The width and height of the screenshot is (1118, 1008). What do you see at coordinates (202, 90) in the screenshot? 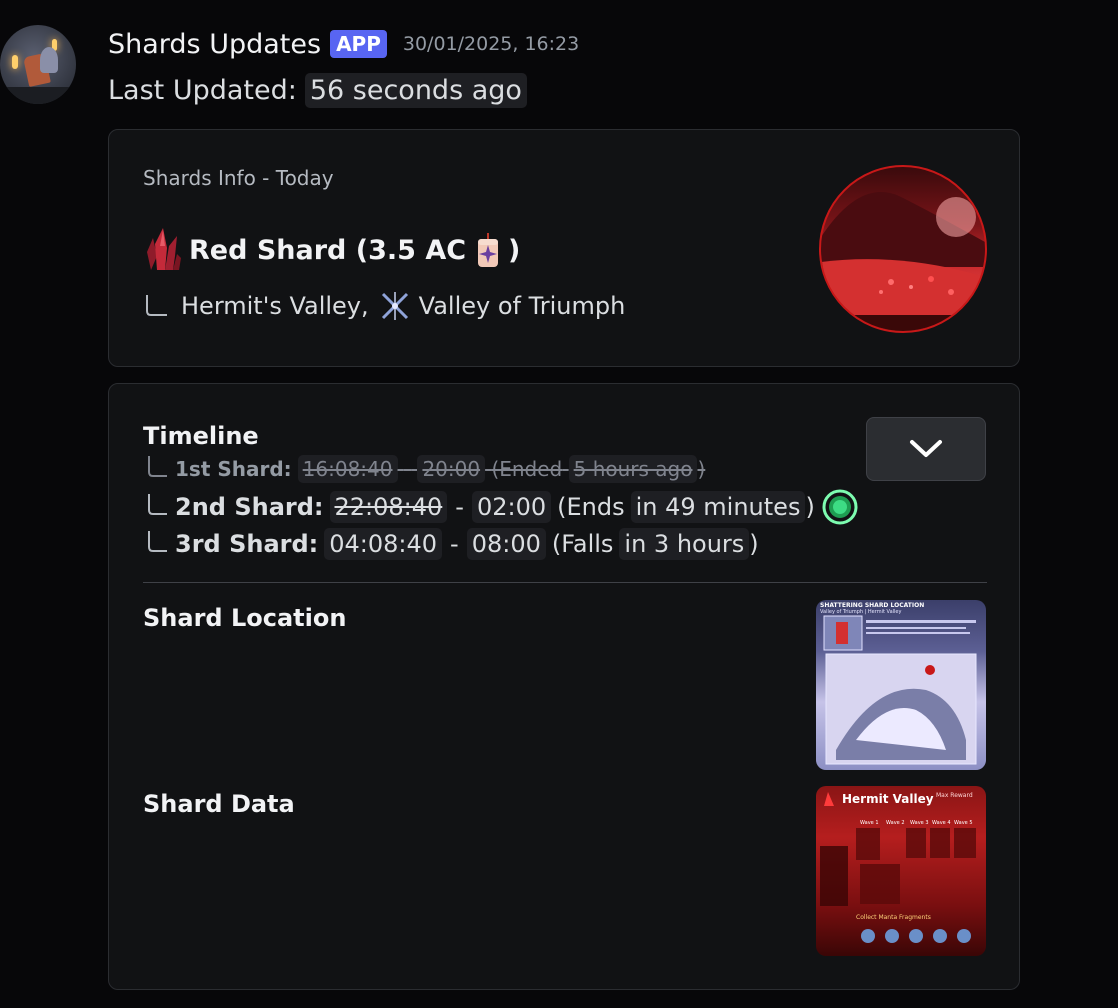
I see `last-updated-label: Last Updated:` at bounding box center [202, 90].